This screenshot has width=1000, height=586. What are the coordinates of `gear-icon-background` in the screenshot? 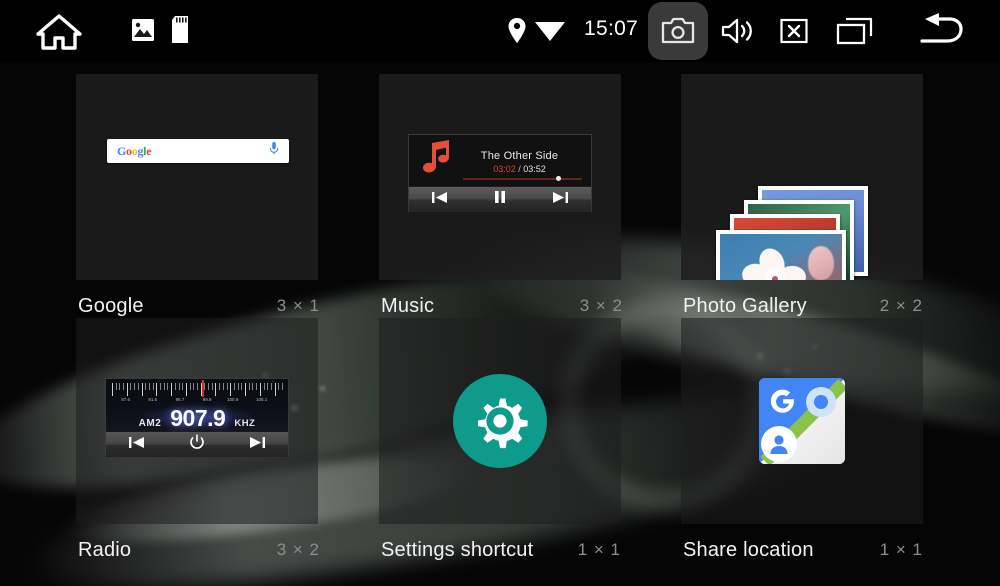 It's located at (500, 421).